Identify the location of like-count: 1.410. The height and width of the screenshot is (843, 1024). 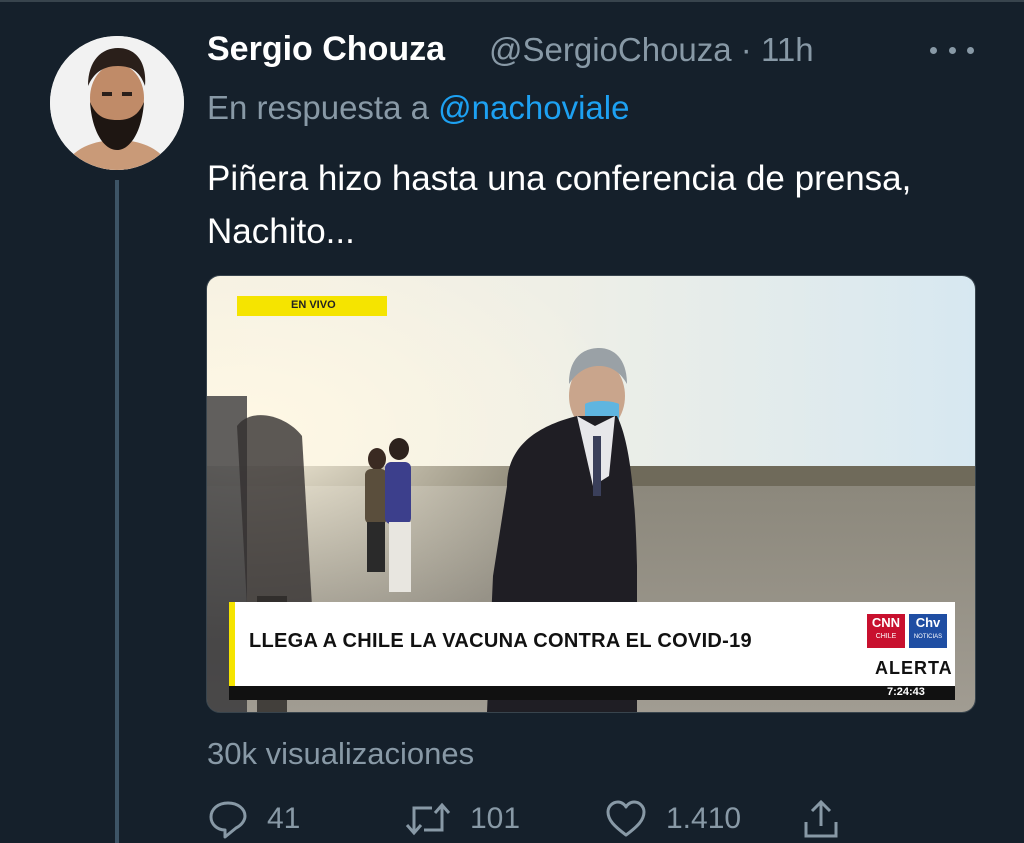
(704, 818).